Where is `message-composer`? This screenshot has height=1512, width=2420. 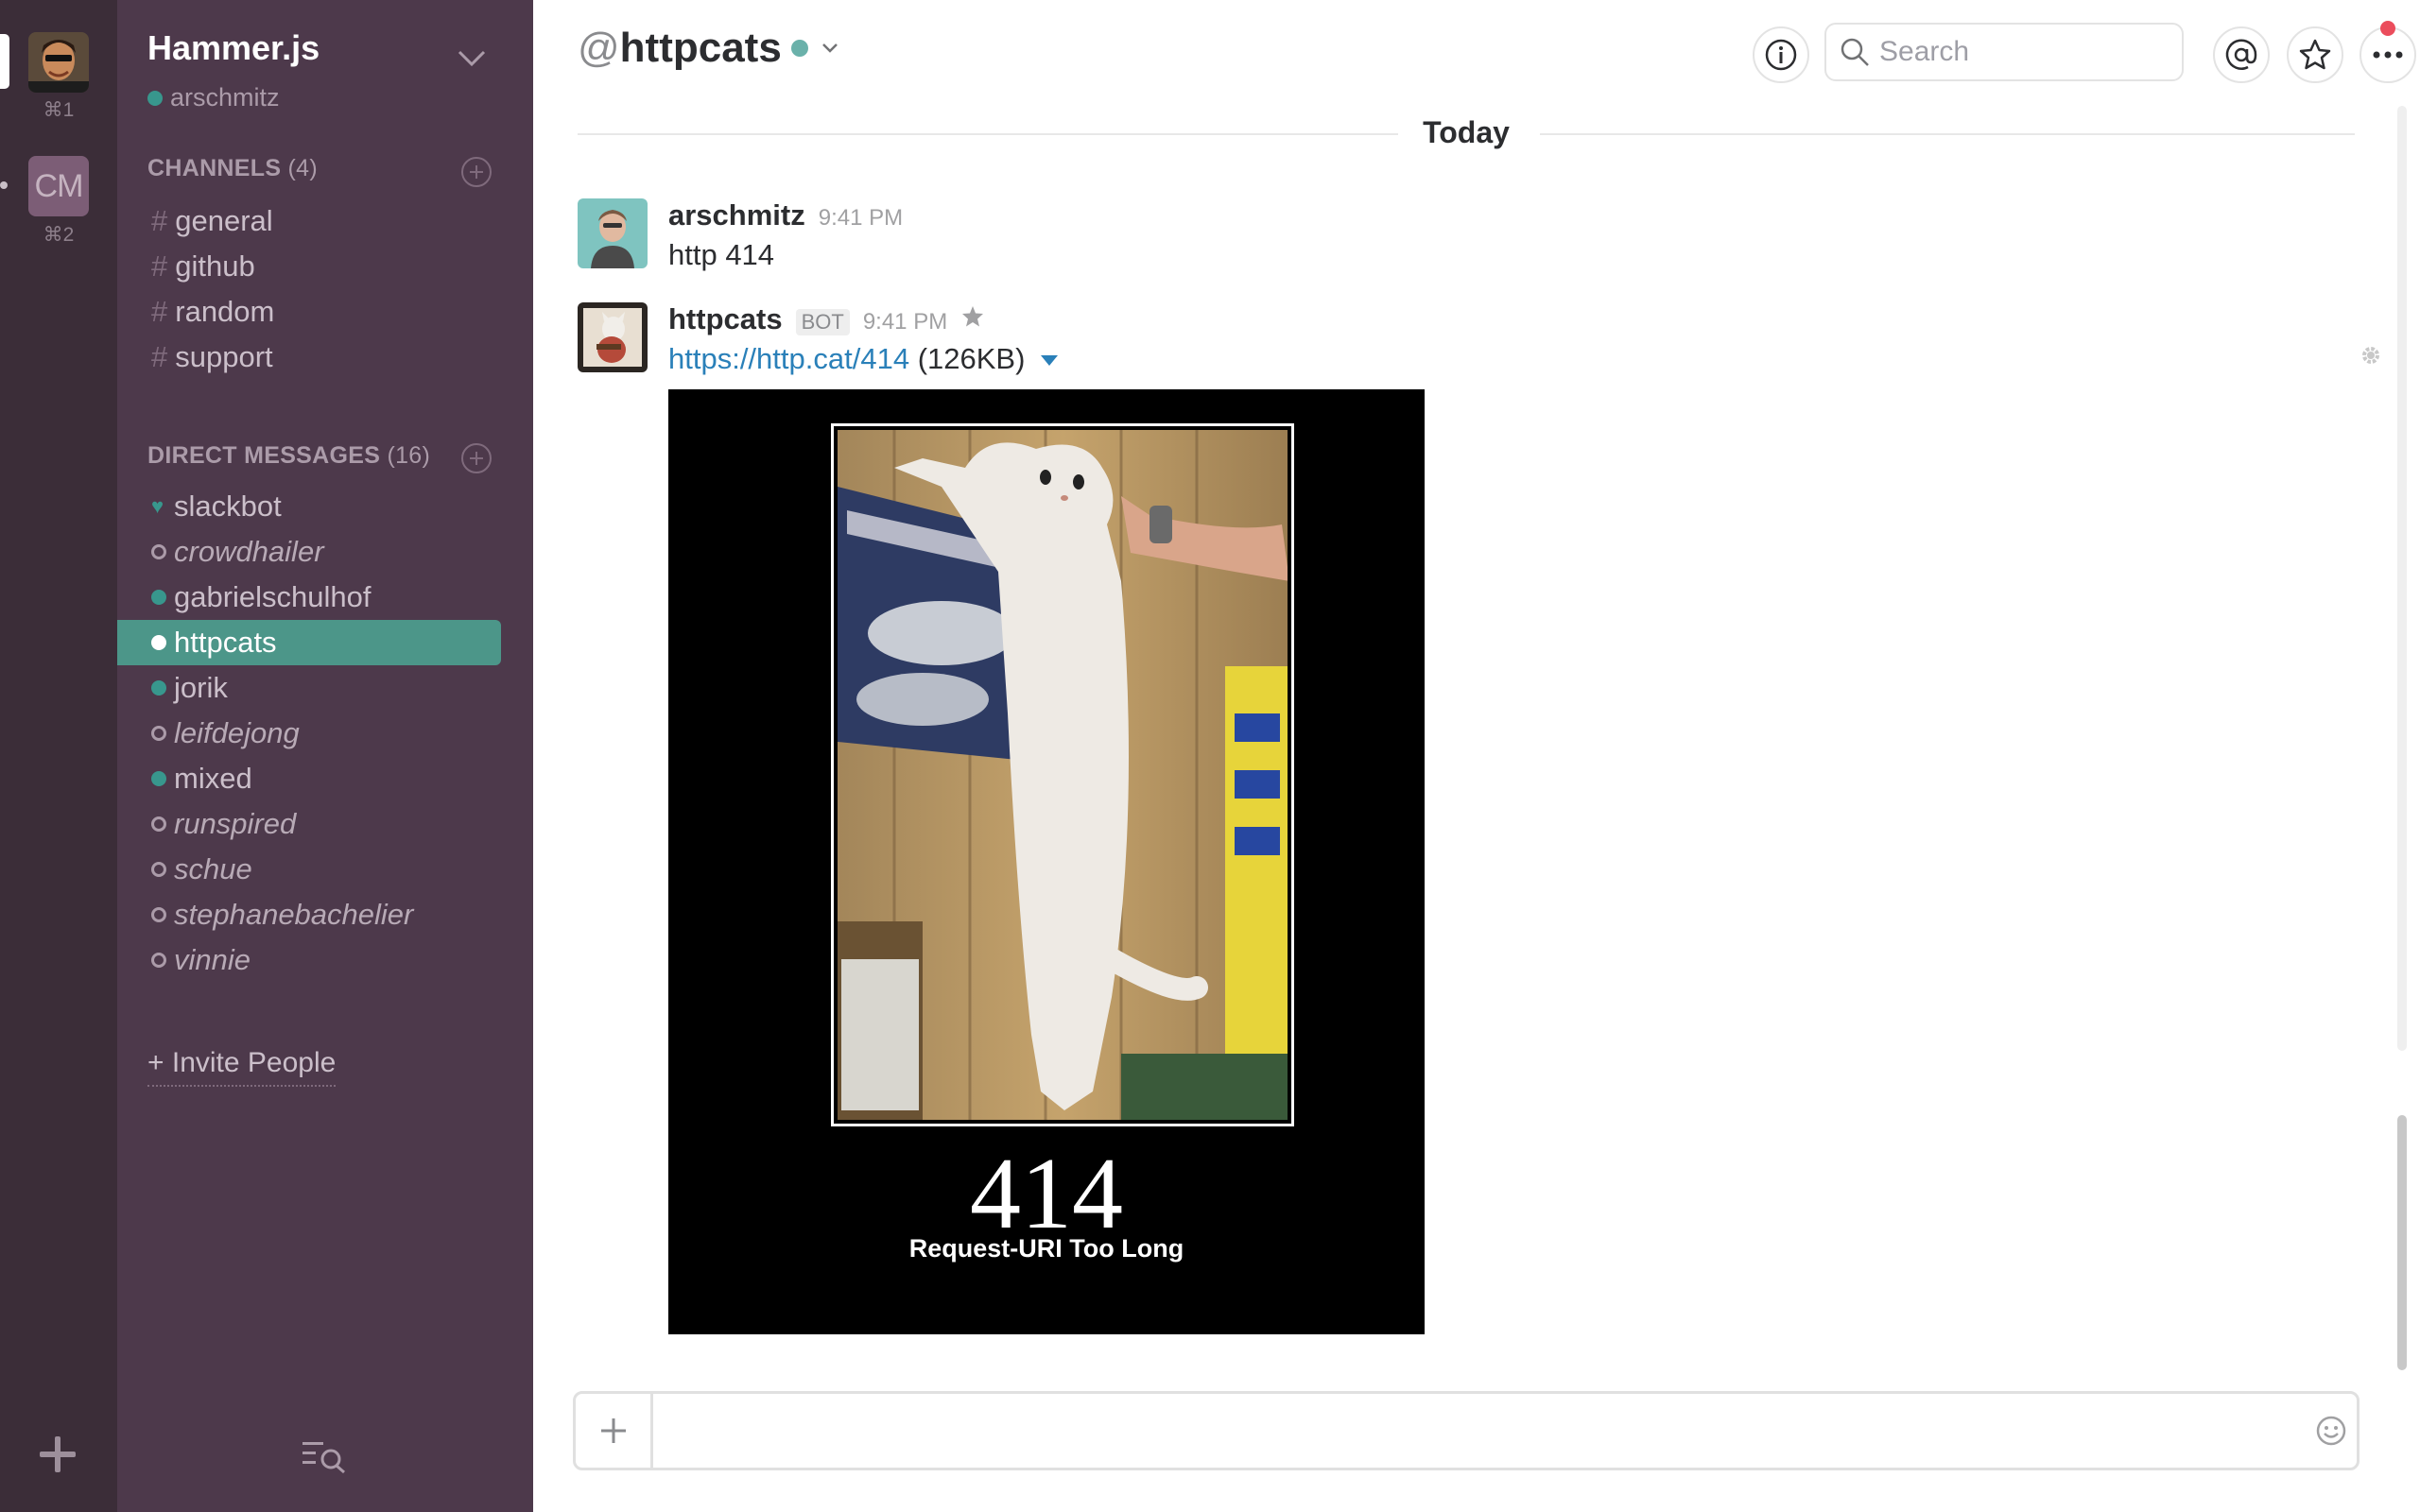 message-composer is located at coordinates (1466, 1430).